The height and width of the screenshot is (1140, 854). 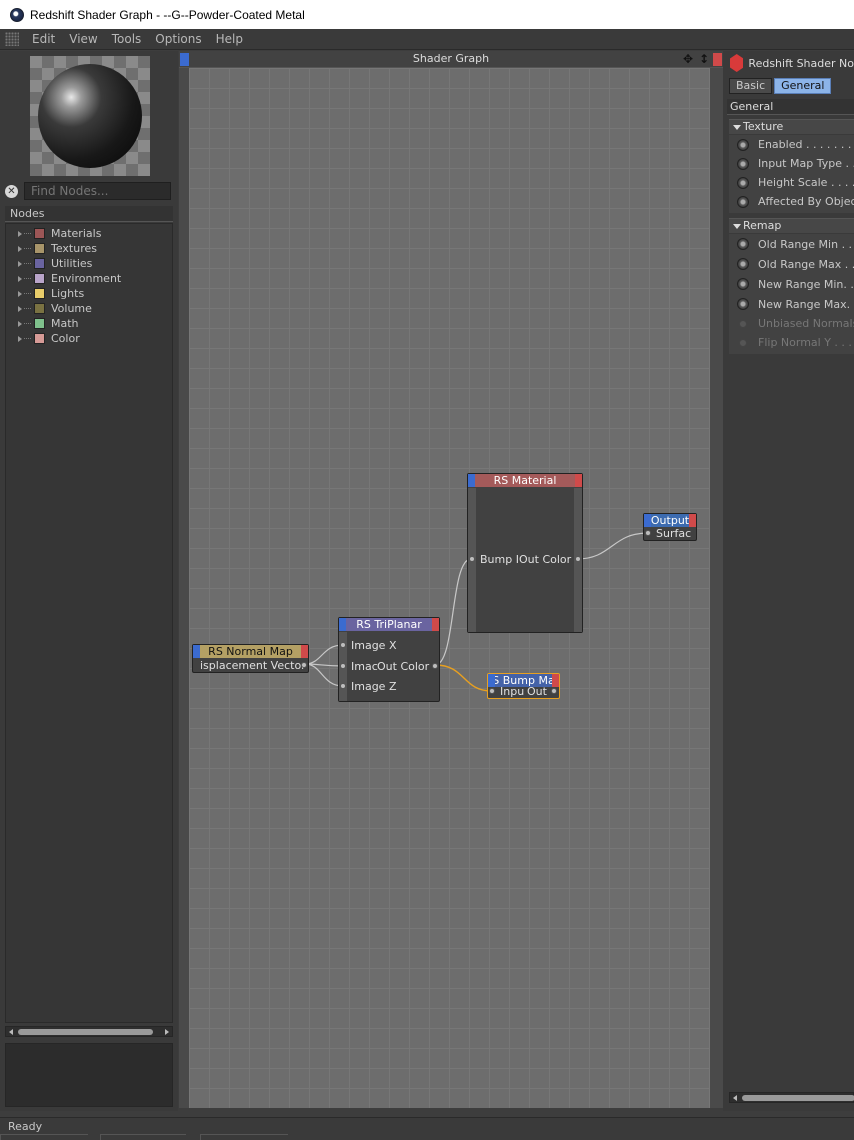 What do you see at coordinates (71, 308) in the screenshot?
I see `tree-item-label: Volume` at bounding box center [71, 308].